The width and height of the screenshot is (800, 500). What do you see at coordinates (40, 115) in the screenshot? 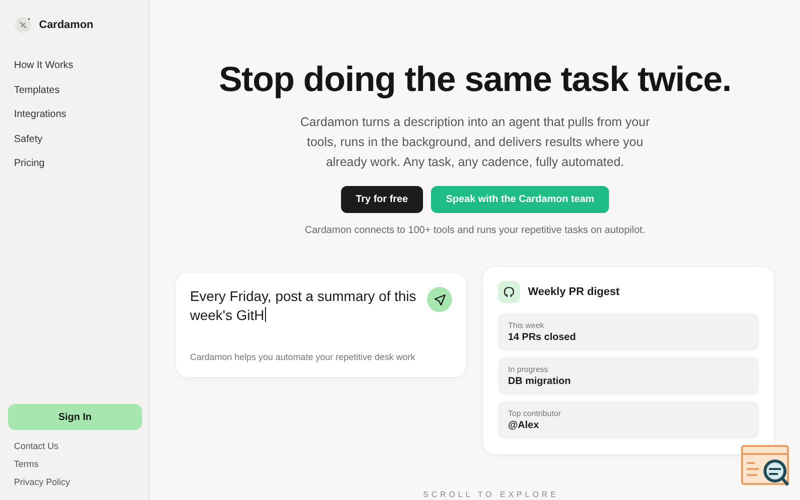
I see `nav-link: Integrations` at bounding box center [40, 115].